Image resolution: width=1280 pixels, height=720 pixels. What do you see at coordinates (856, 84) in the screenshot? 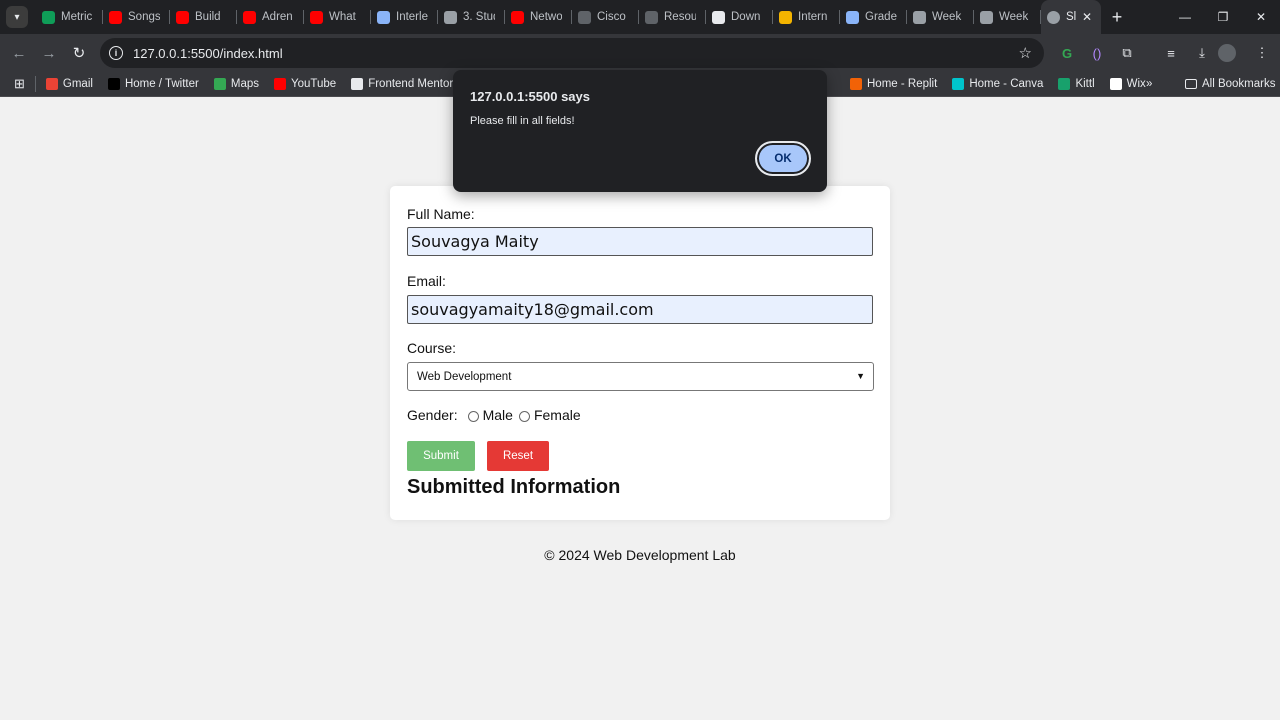
I see `replit-icon` at bounding box center [856, 84].